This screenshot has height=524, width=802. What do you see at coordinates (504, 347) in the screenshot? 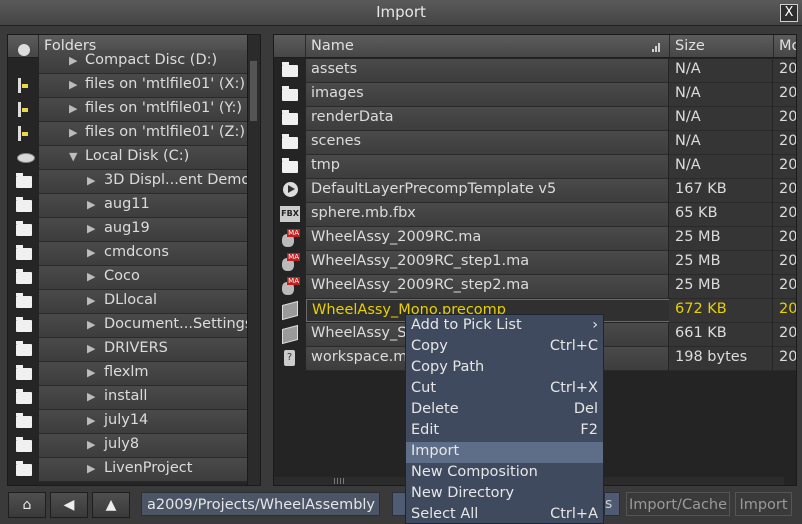
I see `context-menu-item: Copy Ctrl+C` at bounding box center [504, 347].